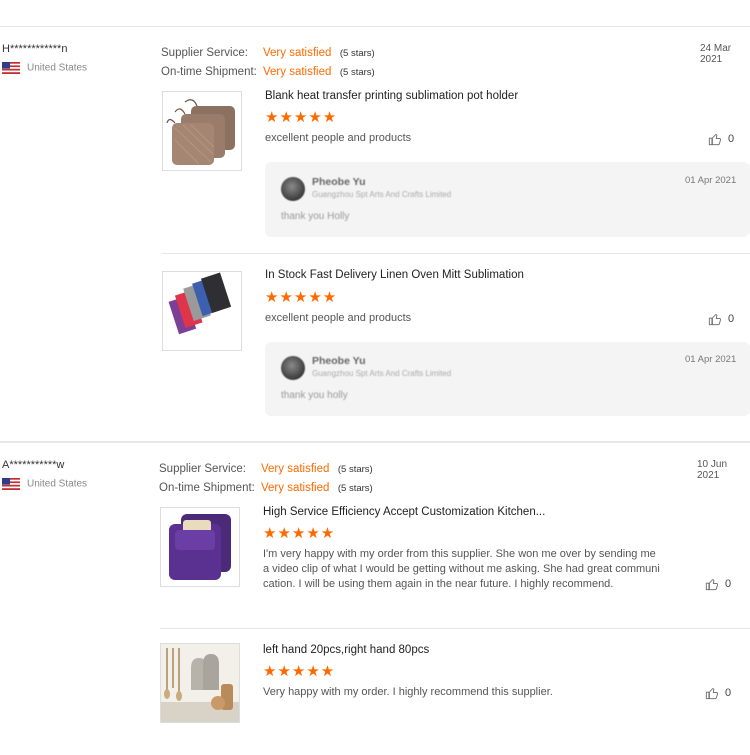 The width and height of the screenshot is (750, 755). What do you see at coordinates (716, 54) in the screenshot?
I see `review-date: 24 Mar 2021` at bounding box center [716, 54].